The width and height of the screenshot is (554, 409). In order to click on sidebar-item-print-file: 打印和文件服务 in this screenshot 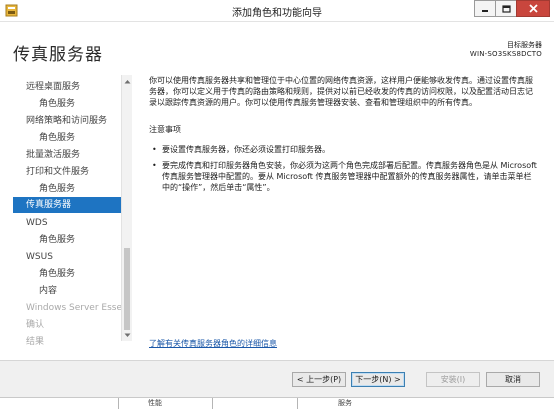, I will do `click(67, 172)`.